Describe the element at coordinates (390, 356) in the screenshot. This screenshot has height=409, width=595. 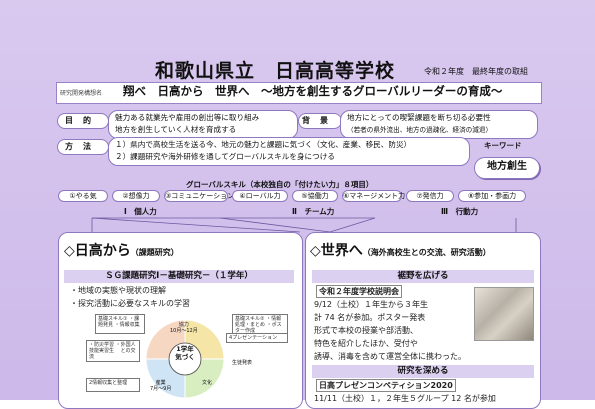
I see `event1-line-5: 誘導、消毒を含めて運営全体に携わった。` at that location.